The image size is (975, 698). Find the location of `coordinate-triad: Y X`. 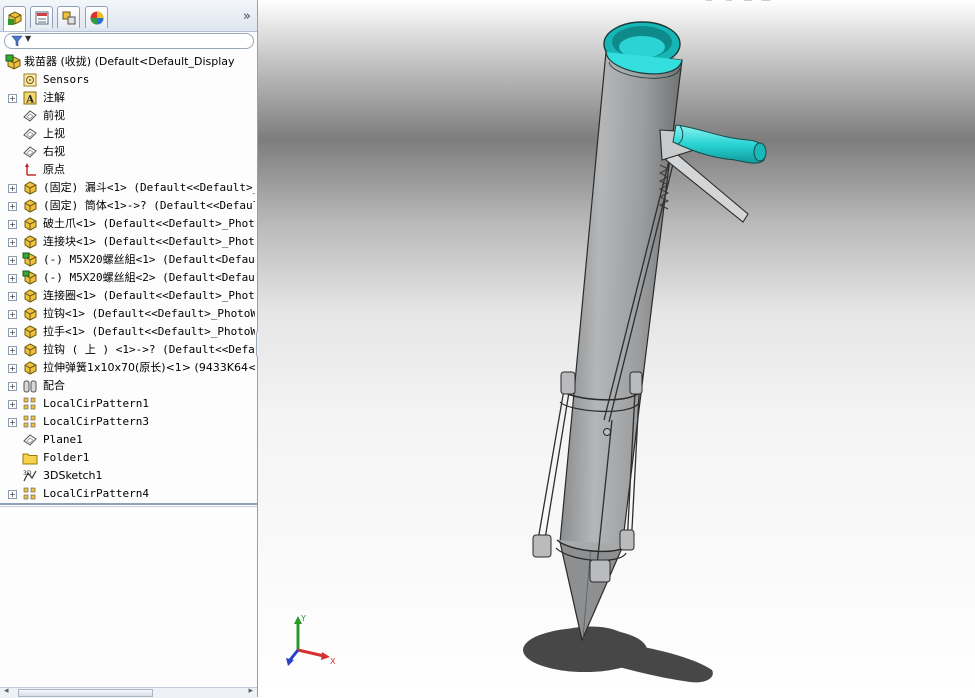

coordinate-triad: Y X is located at coordinates (311, 640).